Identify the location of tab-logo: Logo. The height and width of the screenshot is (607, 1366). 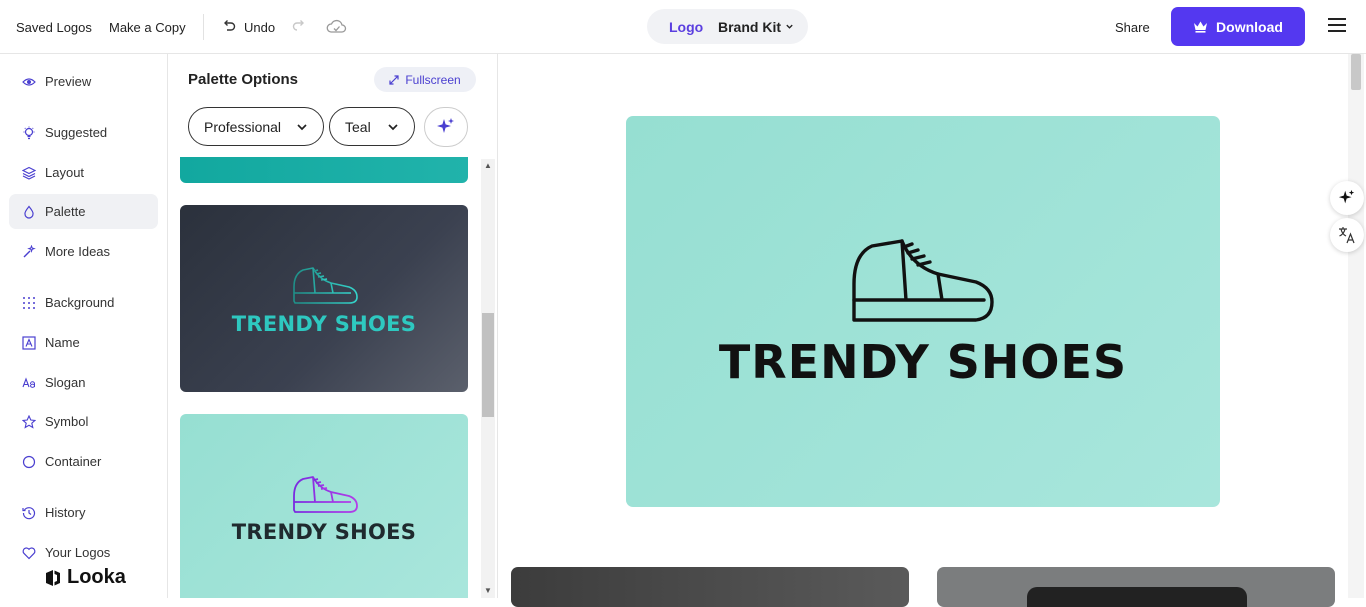
(686, 27).